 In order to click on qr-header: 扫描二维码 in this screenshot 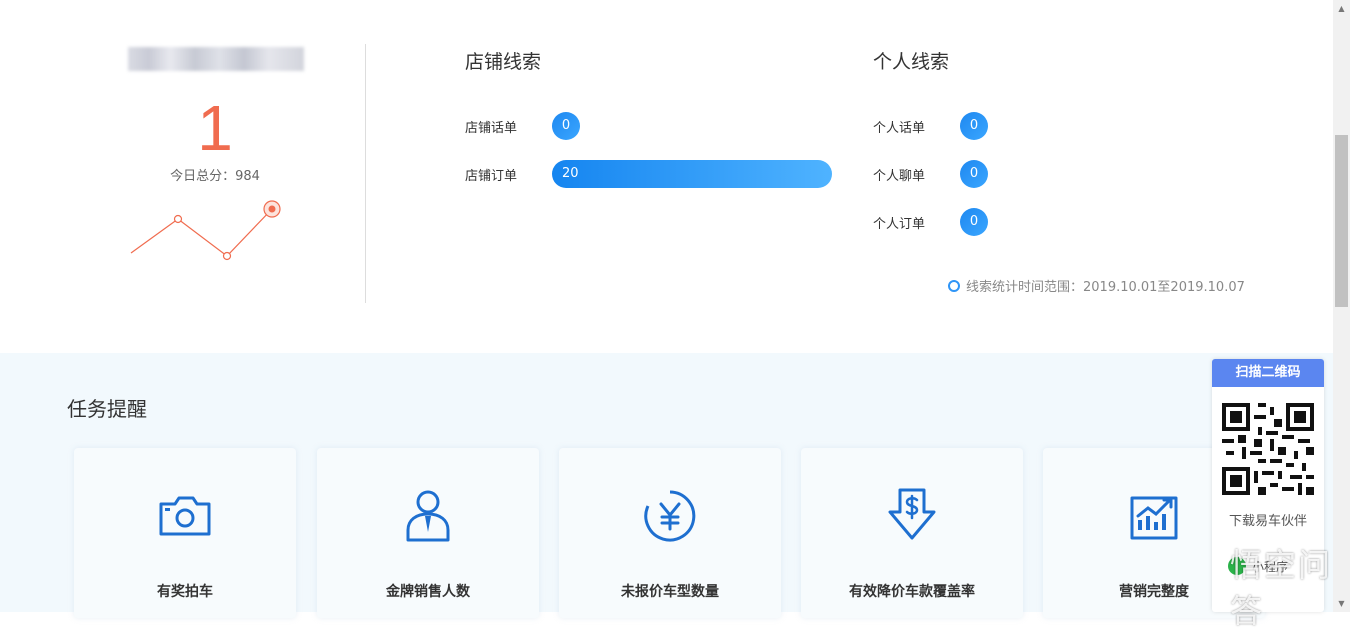, I will do `click(1268, 373)`.